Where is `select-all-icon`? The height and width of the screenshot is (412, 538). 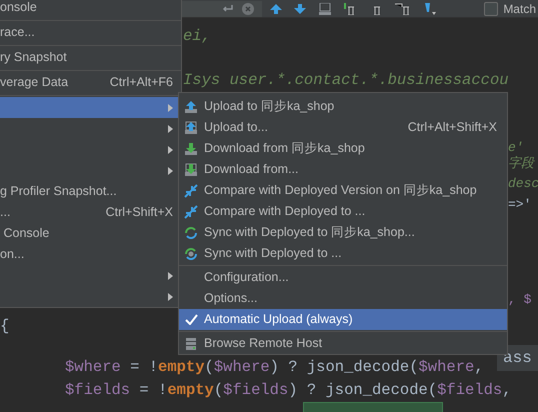
select-all-icon is located at coordinates (325, 8).